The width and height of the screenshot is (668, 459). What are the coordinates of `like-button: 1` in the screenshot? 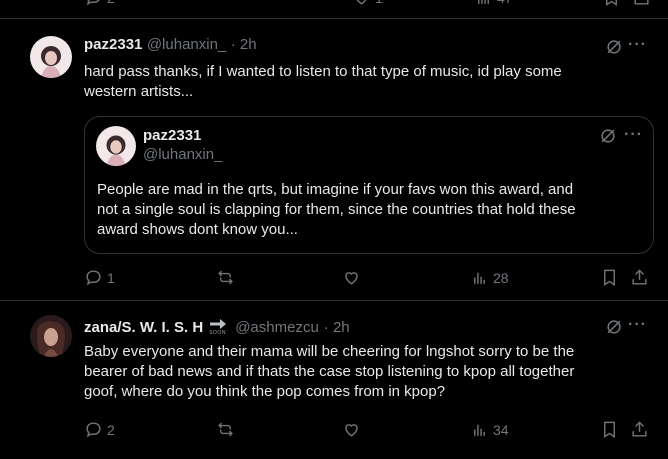 It's located at (367, 3).